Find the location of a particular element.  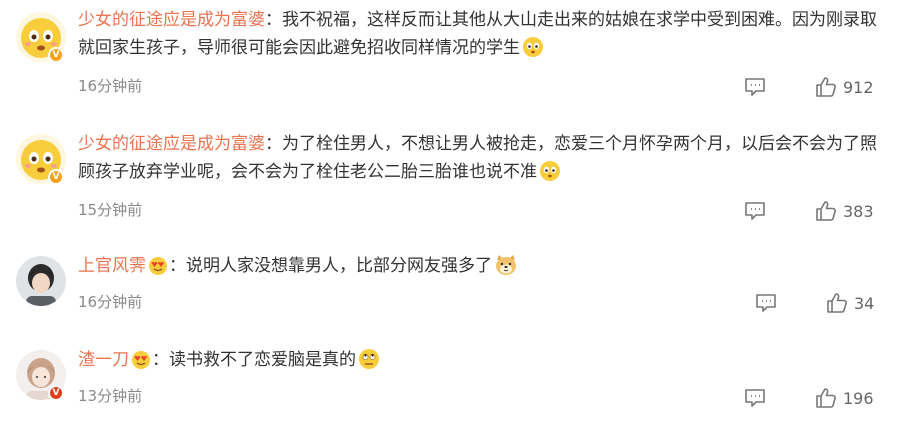

like-button: 912 is located at coordinates (844, 87).